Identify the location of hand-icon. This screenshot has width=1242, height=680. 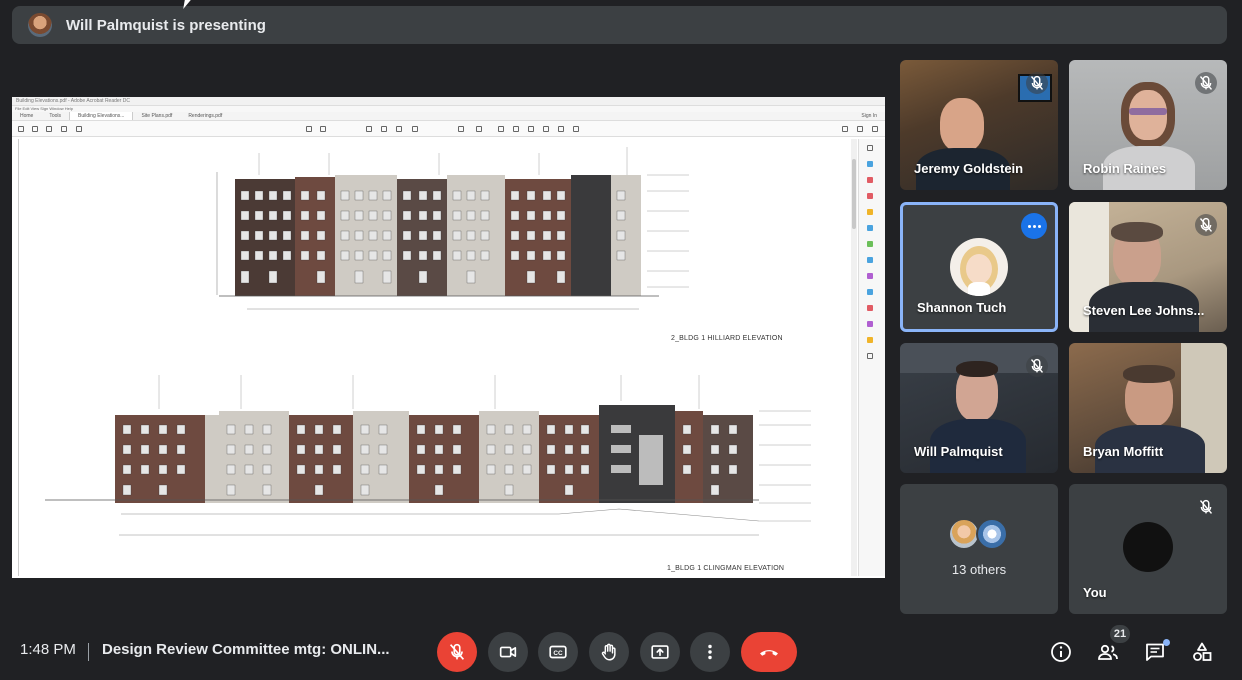
(608, 652).